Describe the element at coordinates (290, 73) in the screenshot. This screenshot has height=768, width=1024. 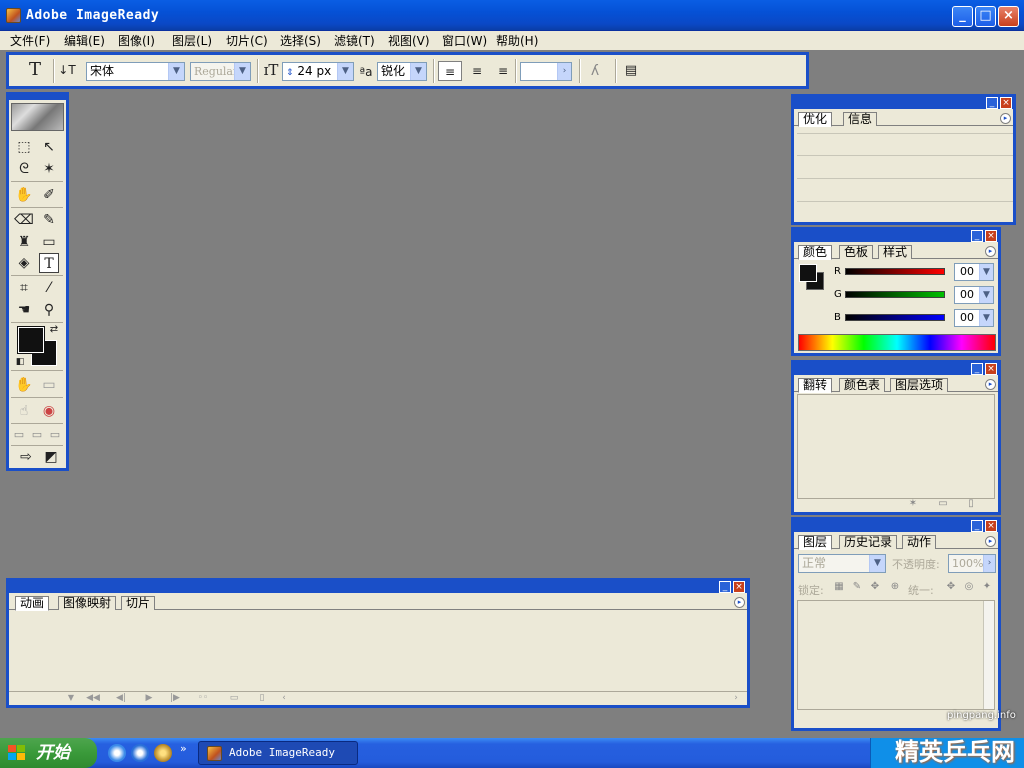
I see `spinner-icon: ⇕` at that location.